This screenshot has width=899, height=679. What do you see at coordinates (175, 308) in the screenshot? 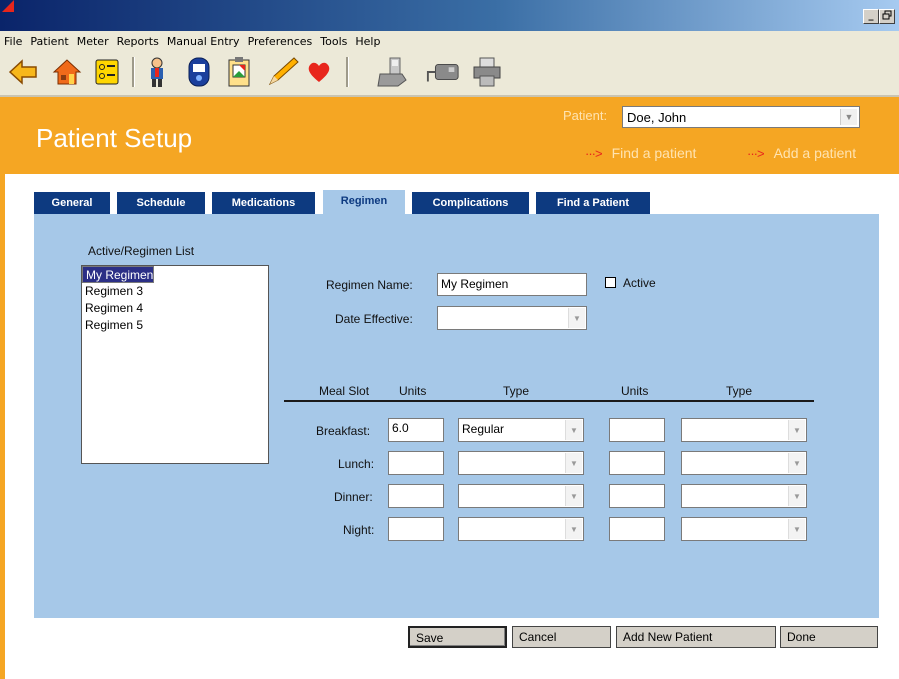
I see `list-item: Regimen 4` at bounding box center [175, 308].